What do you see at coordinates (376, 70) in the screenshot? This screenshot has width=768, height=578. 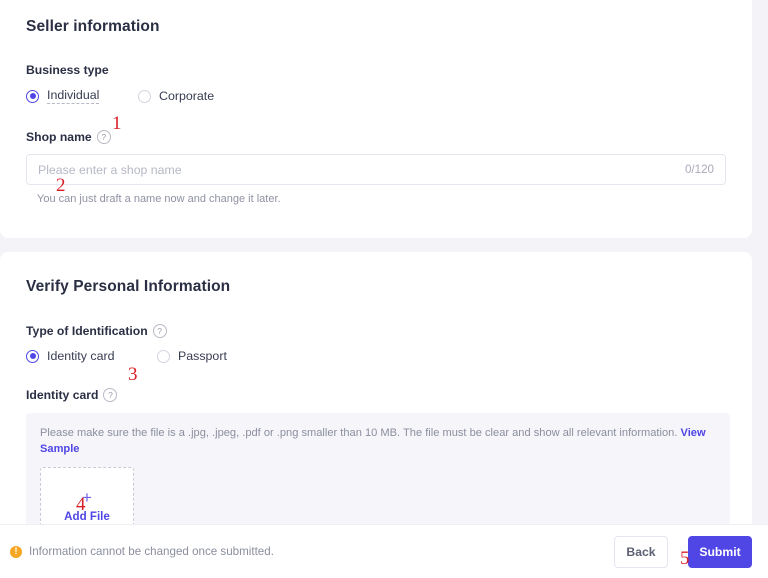 I see `business-type-label: Business type` at bounding box center [376, 70].